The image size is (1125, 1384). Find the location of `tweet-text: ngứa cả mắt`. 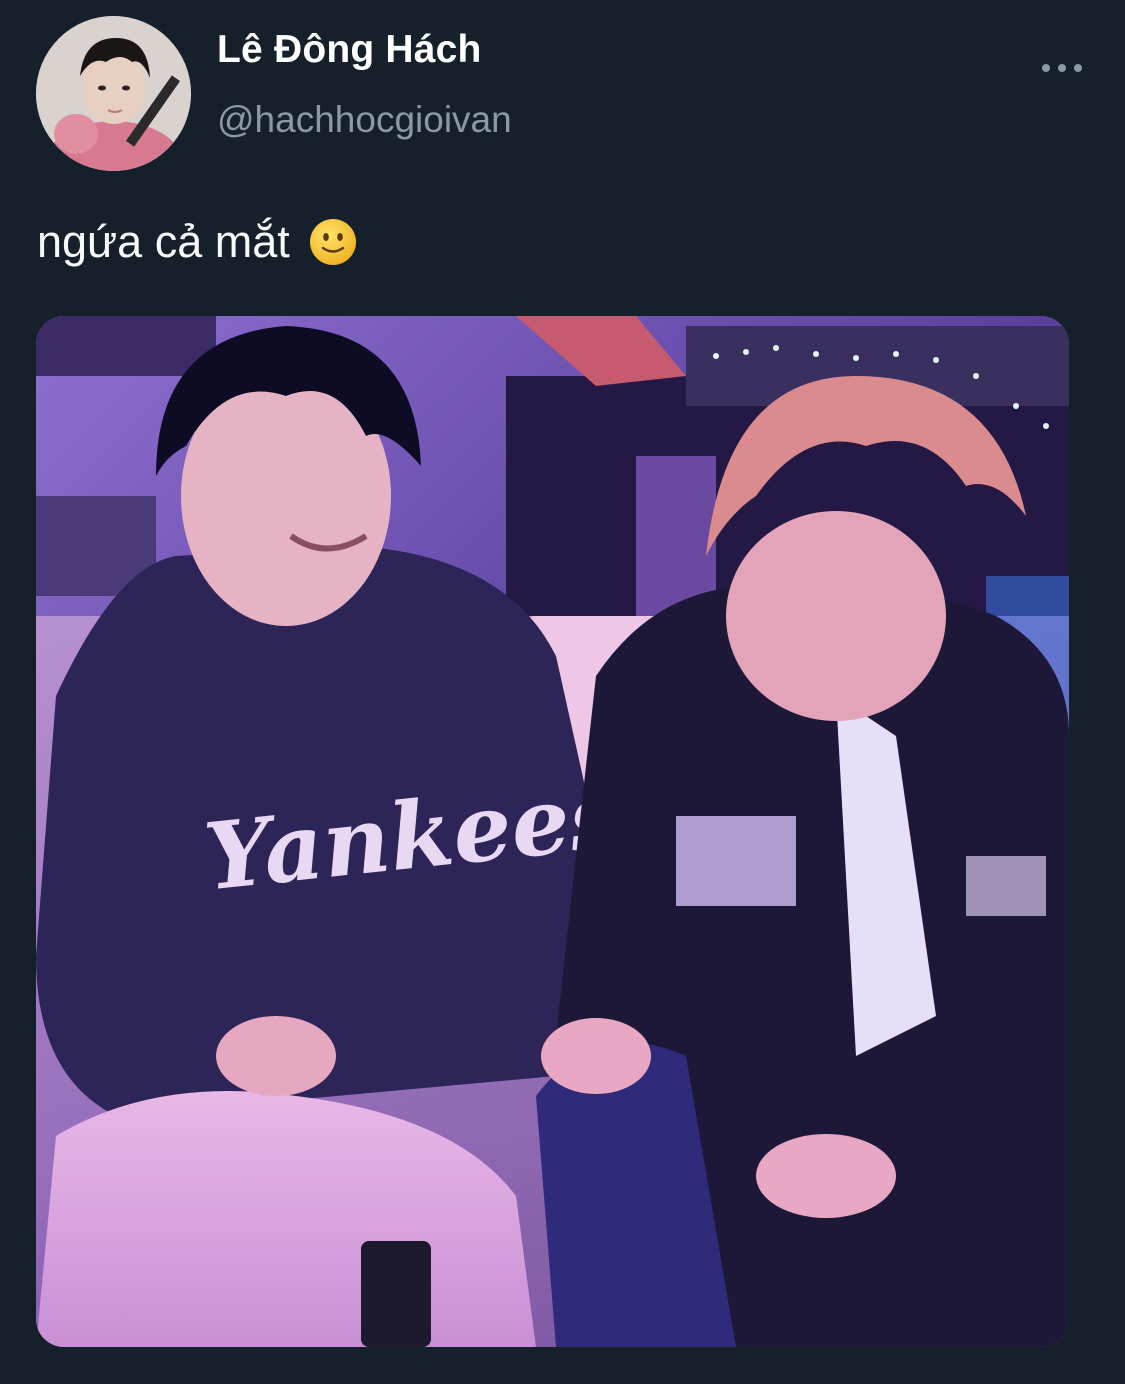

tweet-text: ngứa cả mắt is located at coordinates (197, 242).